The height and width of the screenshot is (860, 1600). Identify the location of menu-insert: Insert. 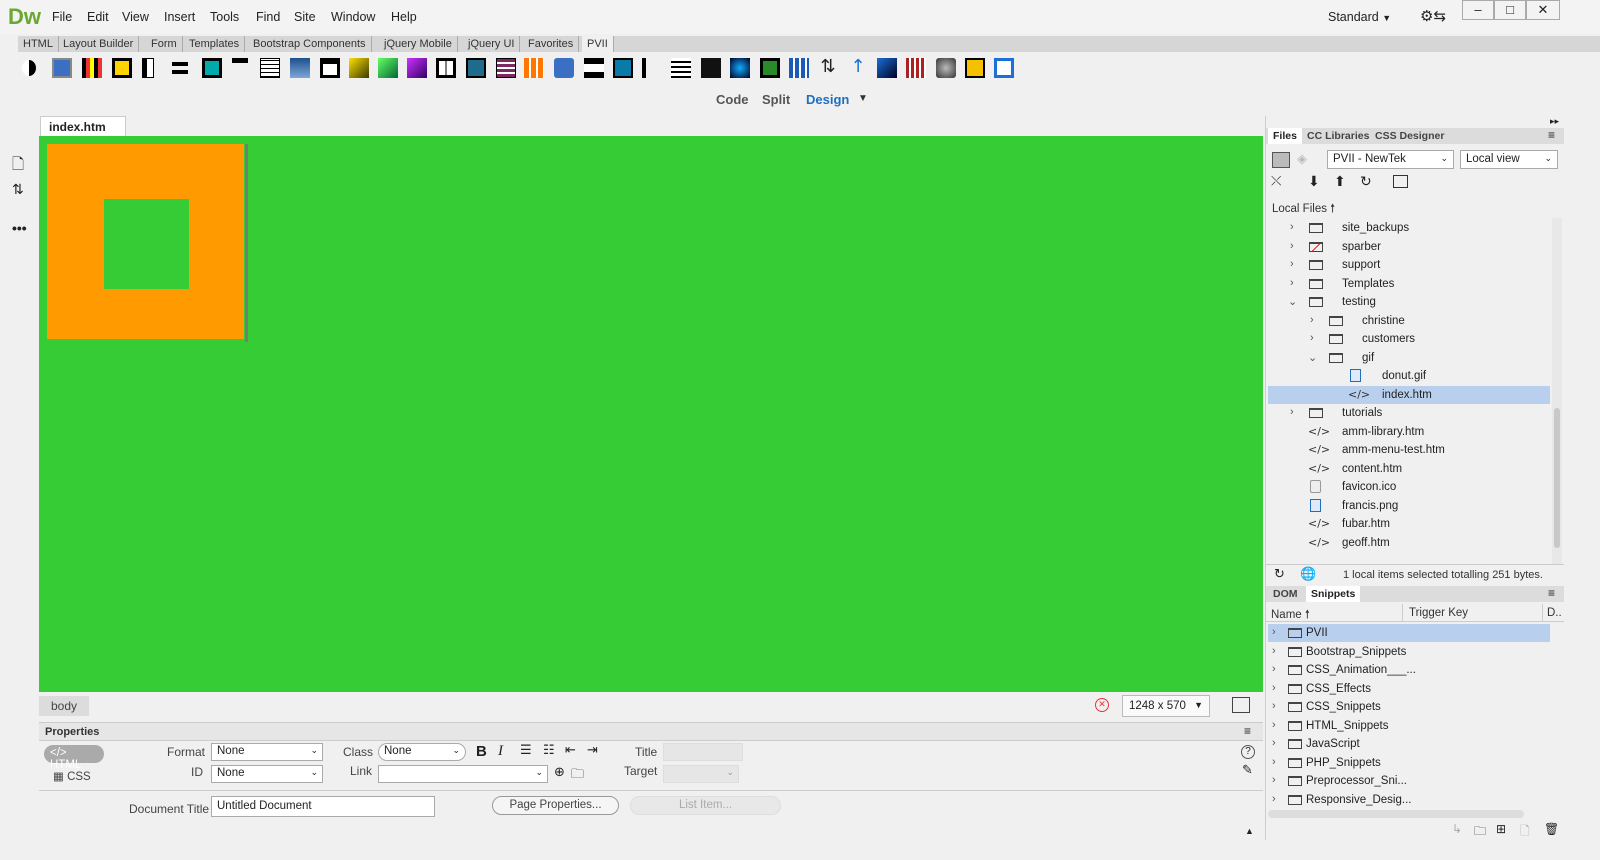
(179, 17).